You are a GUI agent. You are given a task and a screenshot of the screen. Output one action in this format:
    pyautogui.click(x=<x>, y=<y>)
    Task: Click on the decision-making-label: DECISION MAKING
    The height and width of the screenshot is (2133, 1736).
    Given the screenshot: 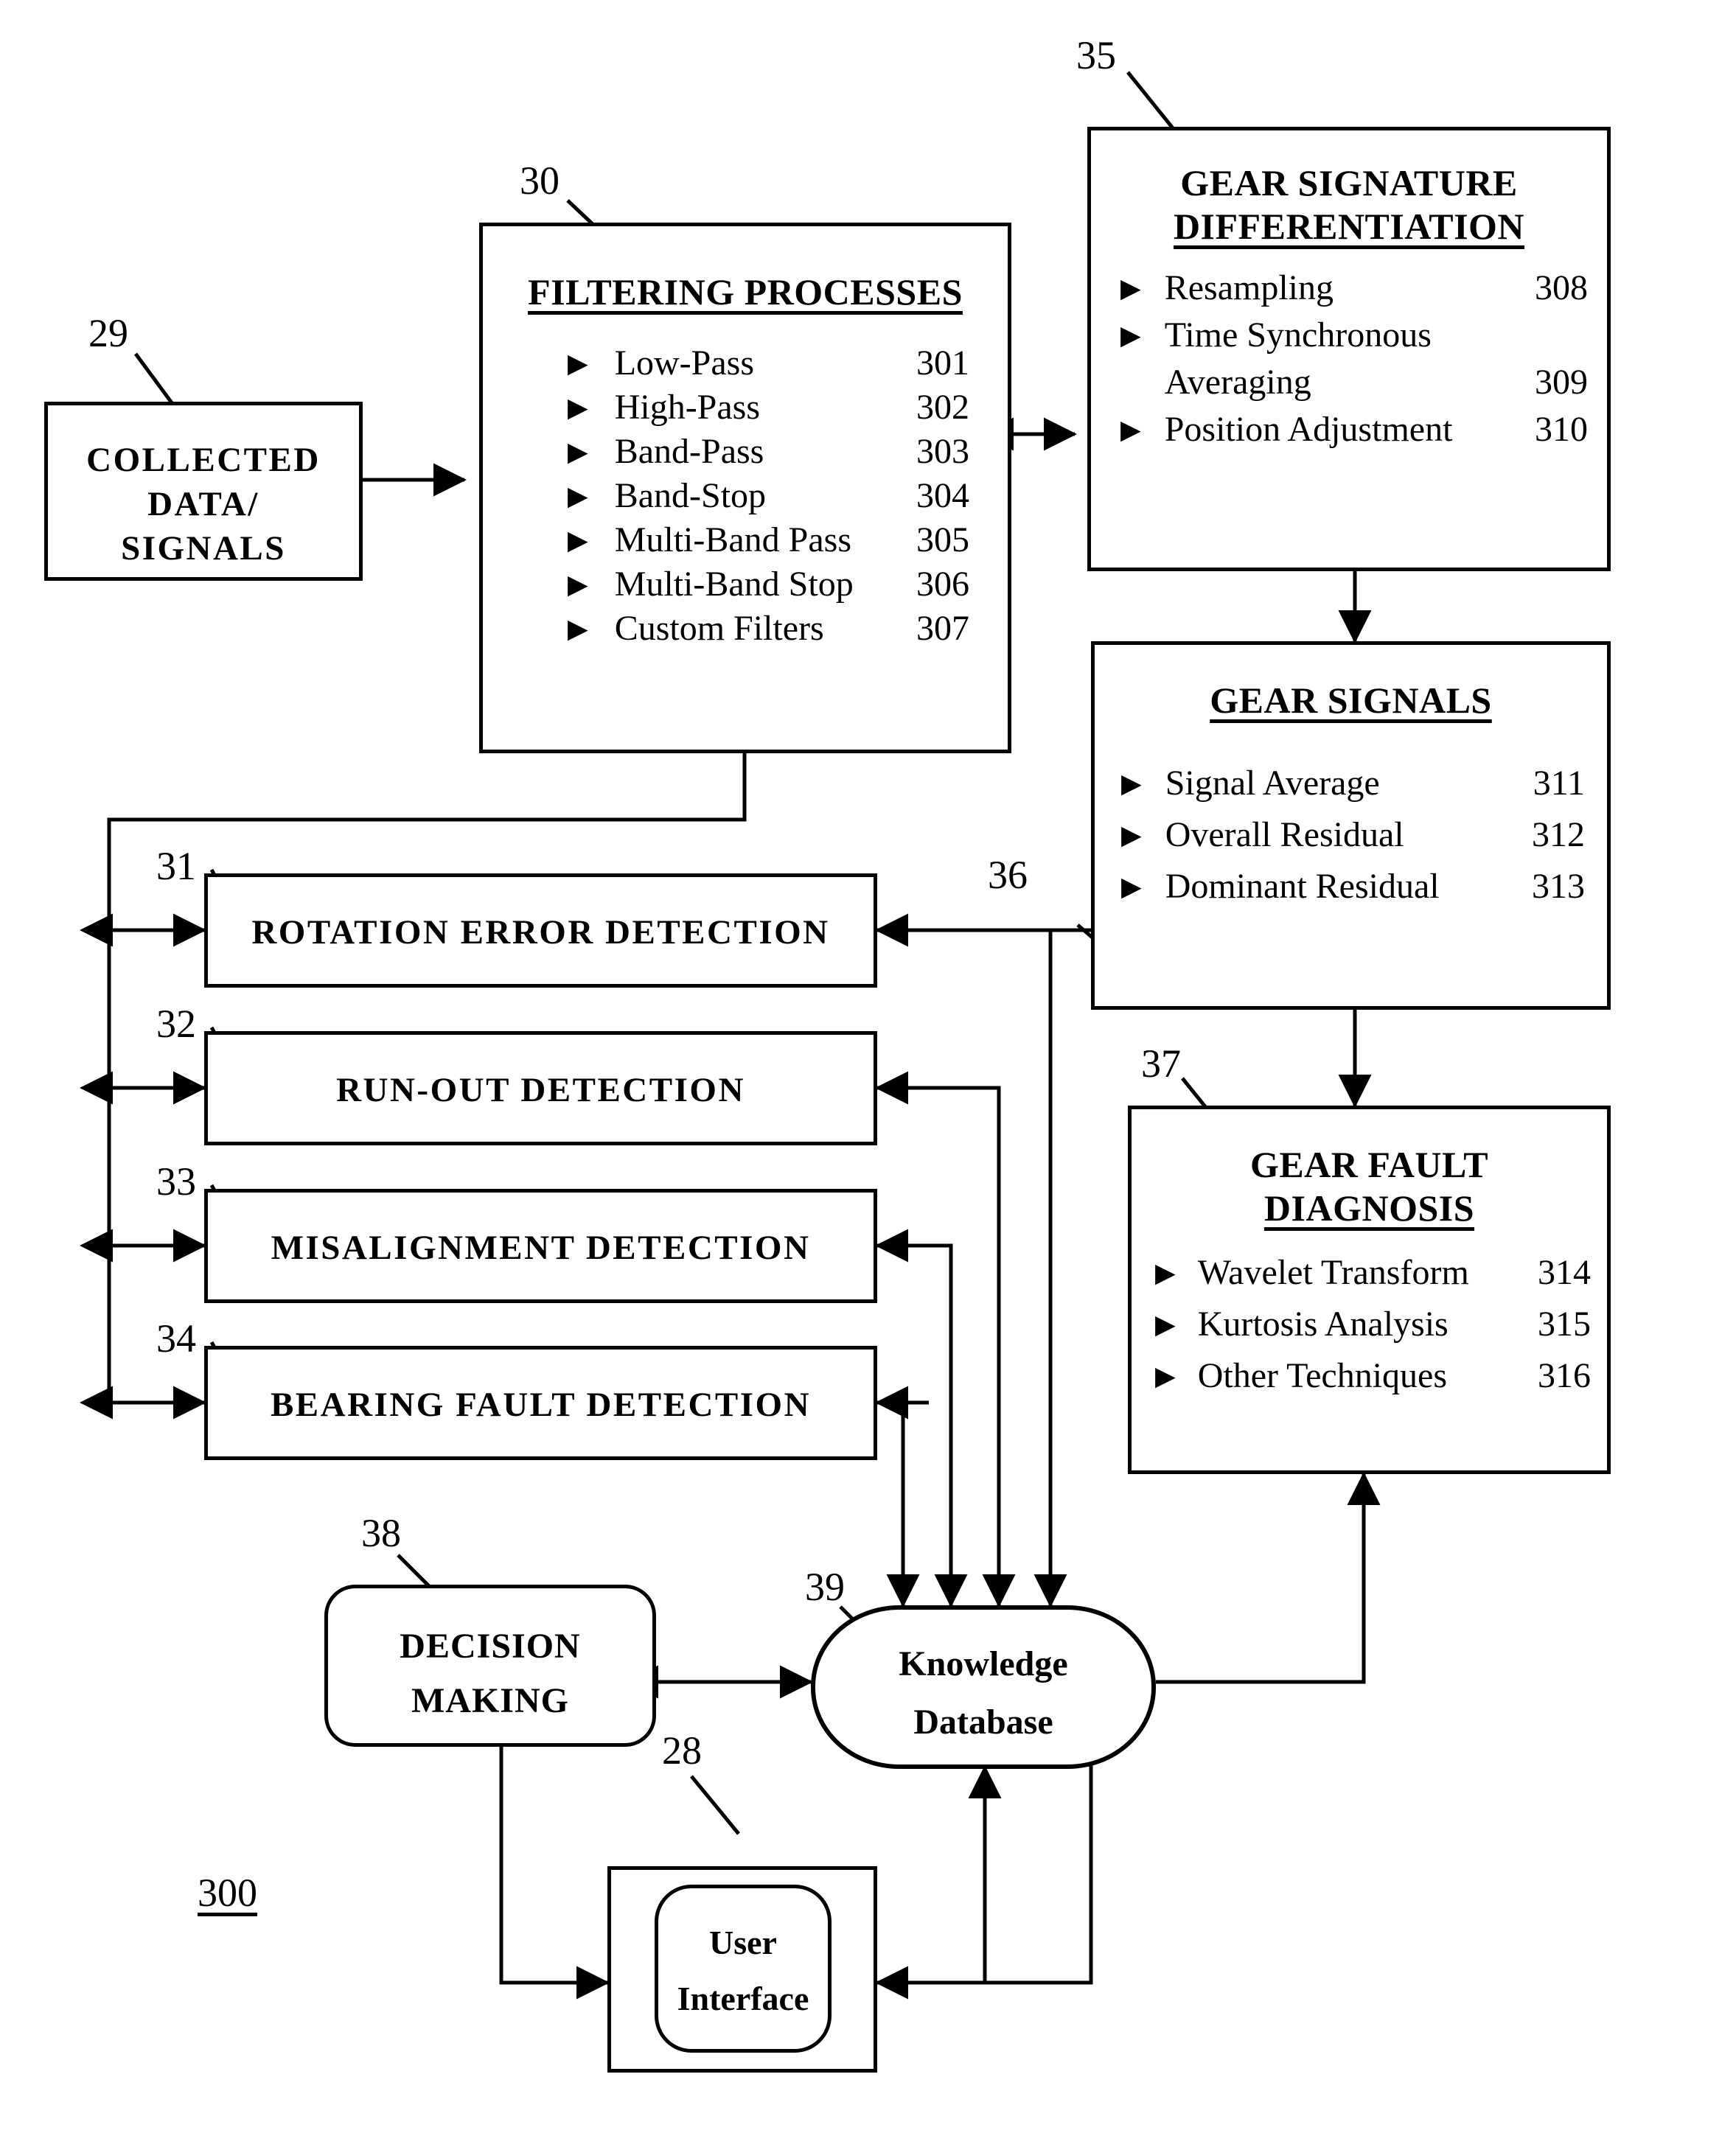 What is the action you would take?
    pyautogui.click(x=490, y=1674)
    